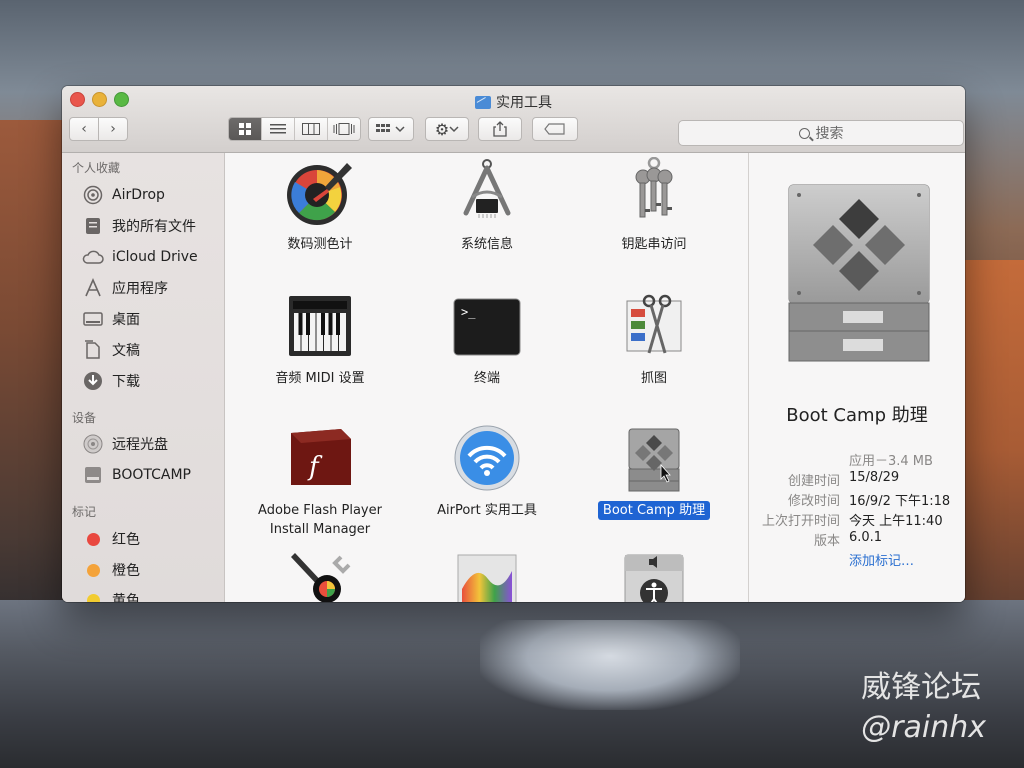 This screenshot has width=1024, height=768. Describe the element at coordinates (923, 727) in the screenshot. I see `watermark-handle: @rainhx` at that location.